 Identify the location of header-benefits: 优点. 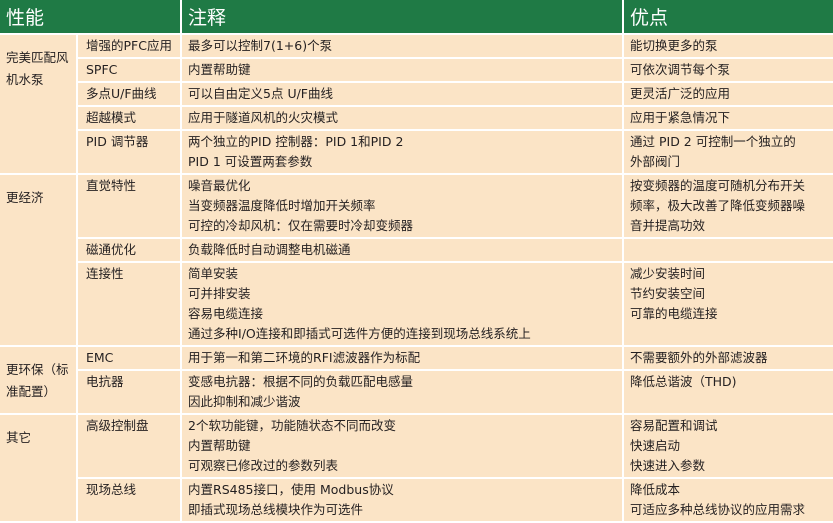
(728, 17).